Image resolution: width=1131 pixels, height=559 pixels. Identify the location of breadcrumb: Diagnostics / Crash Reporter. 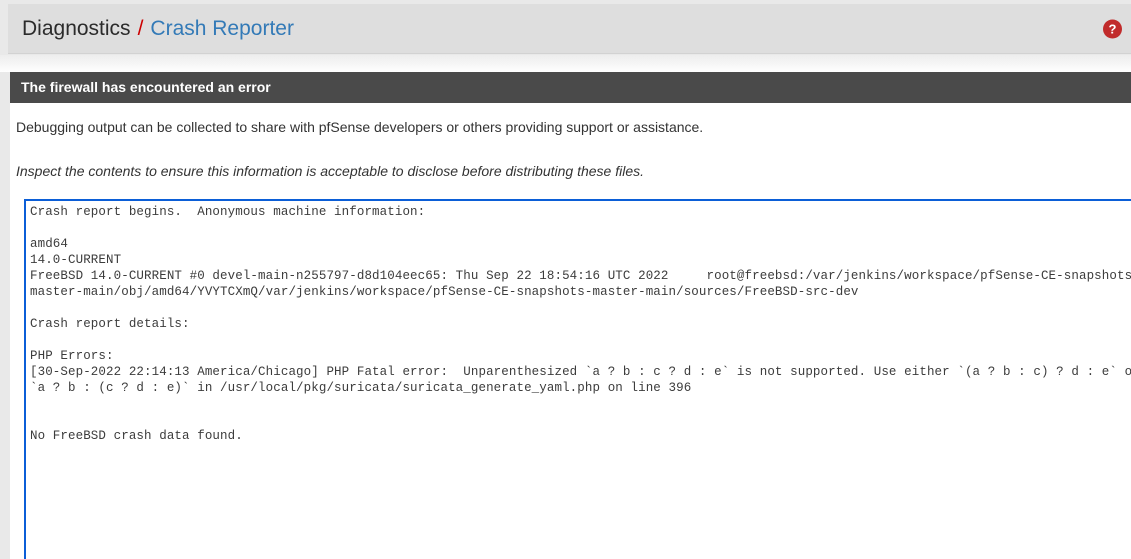
(151, 29).